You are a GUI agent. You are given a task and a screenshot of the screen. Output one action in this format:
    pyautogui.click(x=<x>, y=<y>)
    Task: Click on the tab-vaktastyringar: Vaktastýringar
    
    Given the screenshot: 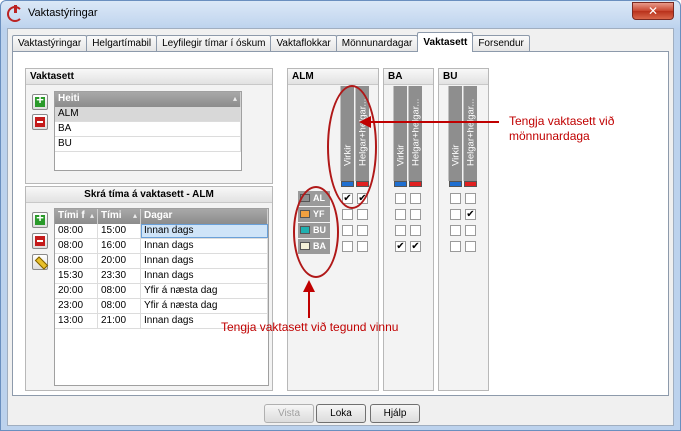 What is the action you would take?
    pyautogui.click(x=50, y=43)
    